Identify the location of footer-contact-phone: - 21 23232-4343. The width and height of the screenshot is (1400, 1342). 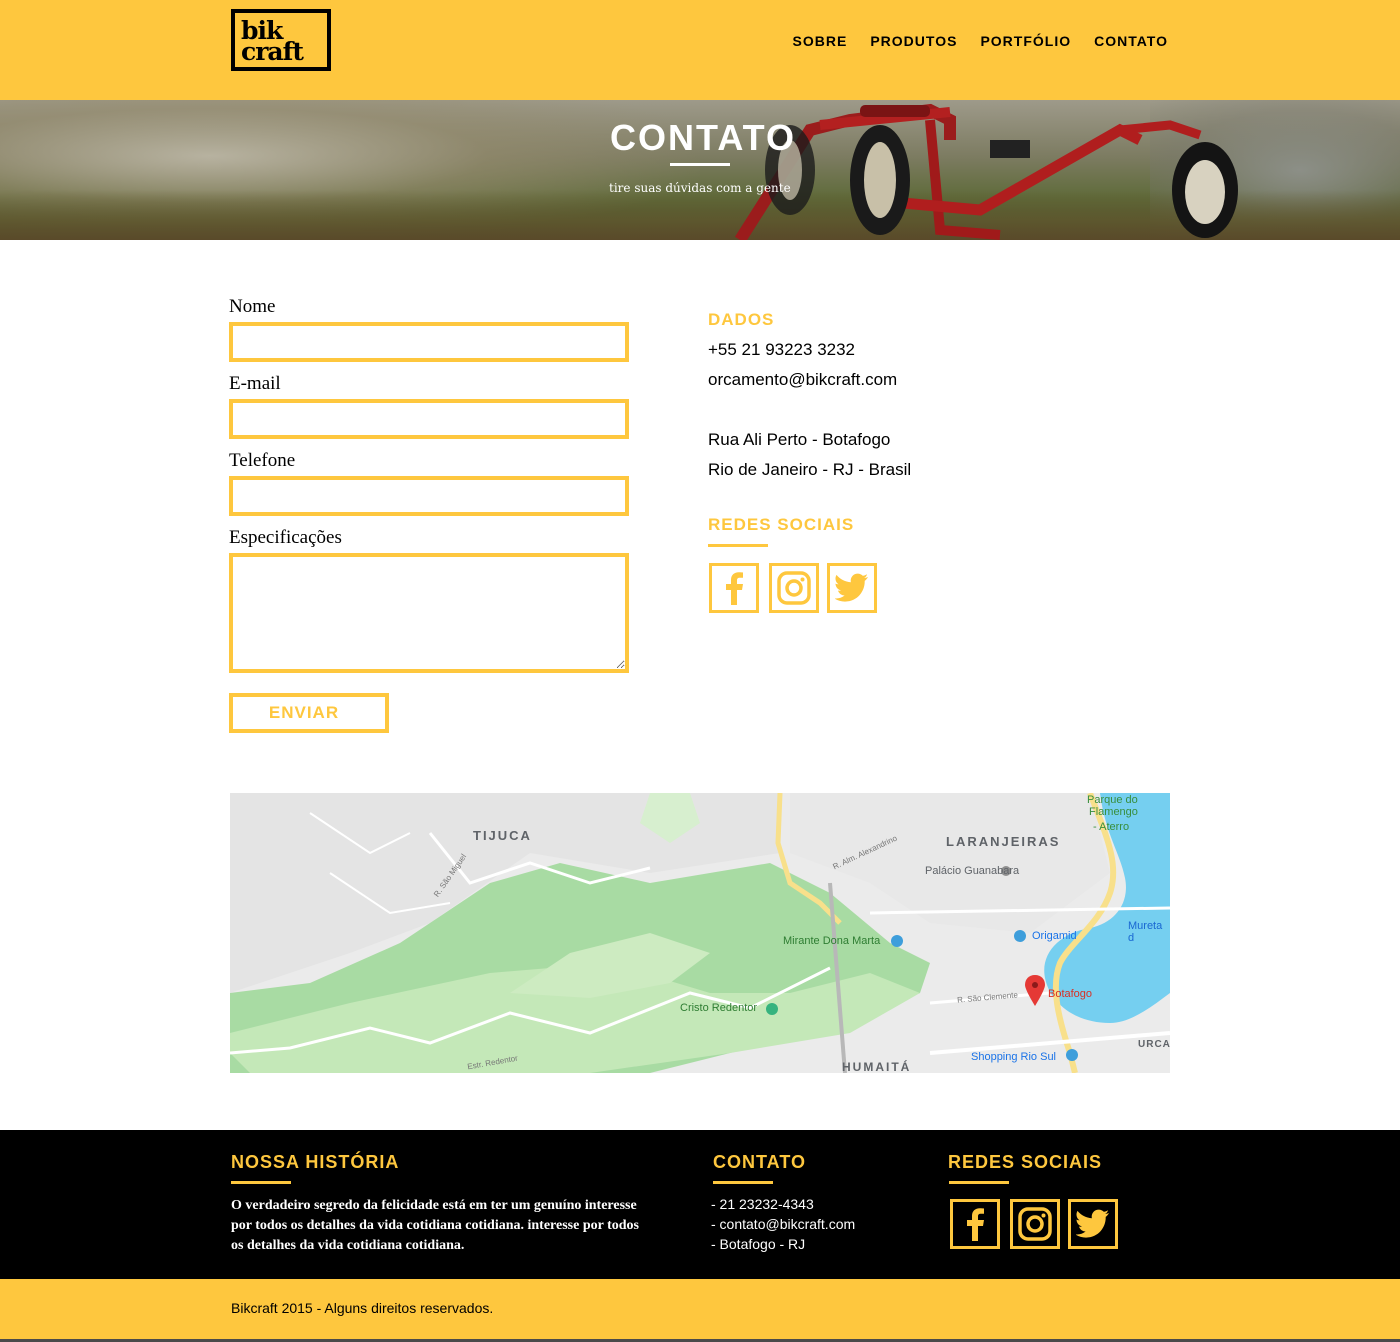
(762, 1204).